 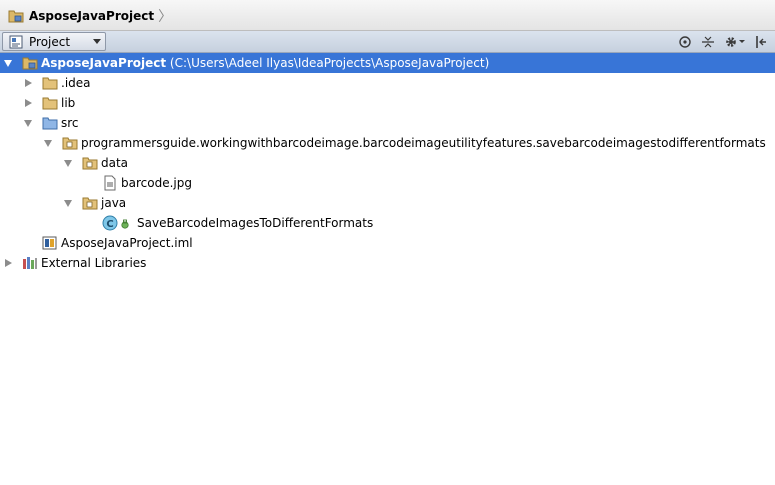 I want to click on project-root-name: AsposeJavaProject, so click(x=104, y=63).